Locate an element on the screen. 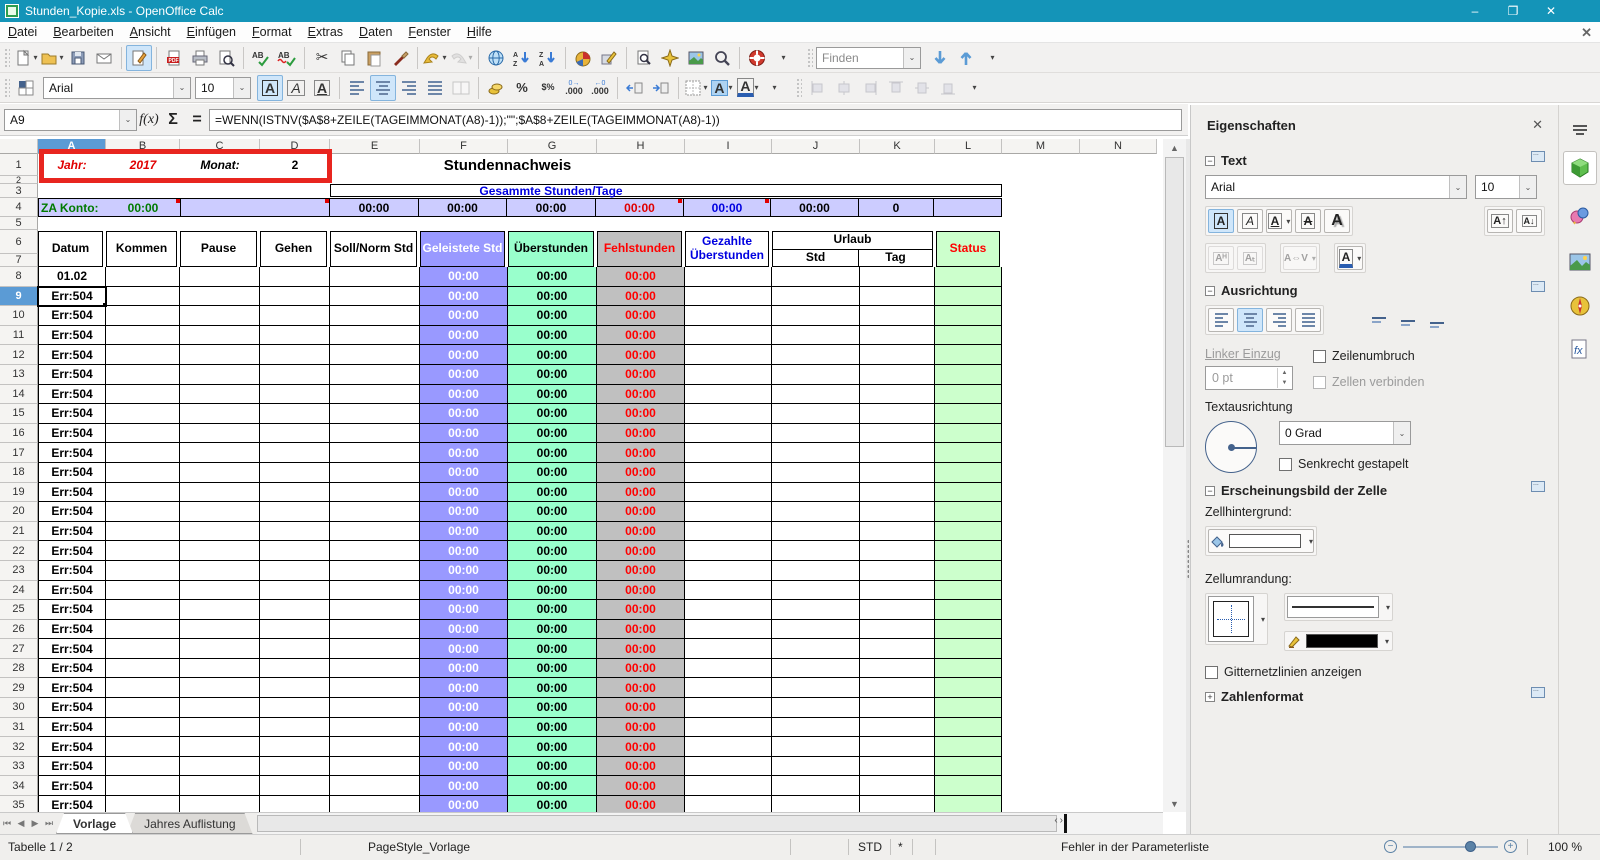 This screenshot has height=860, width=1600. cell-E30 is located at coordinates (375, 708).